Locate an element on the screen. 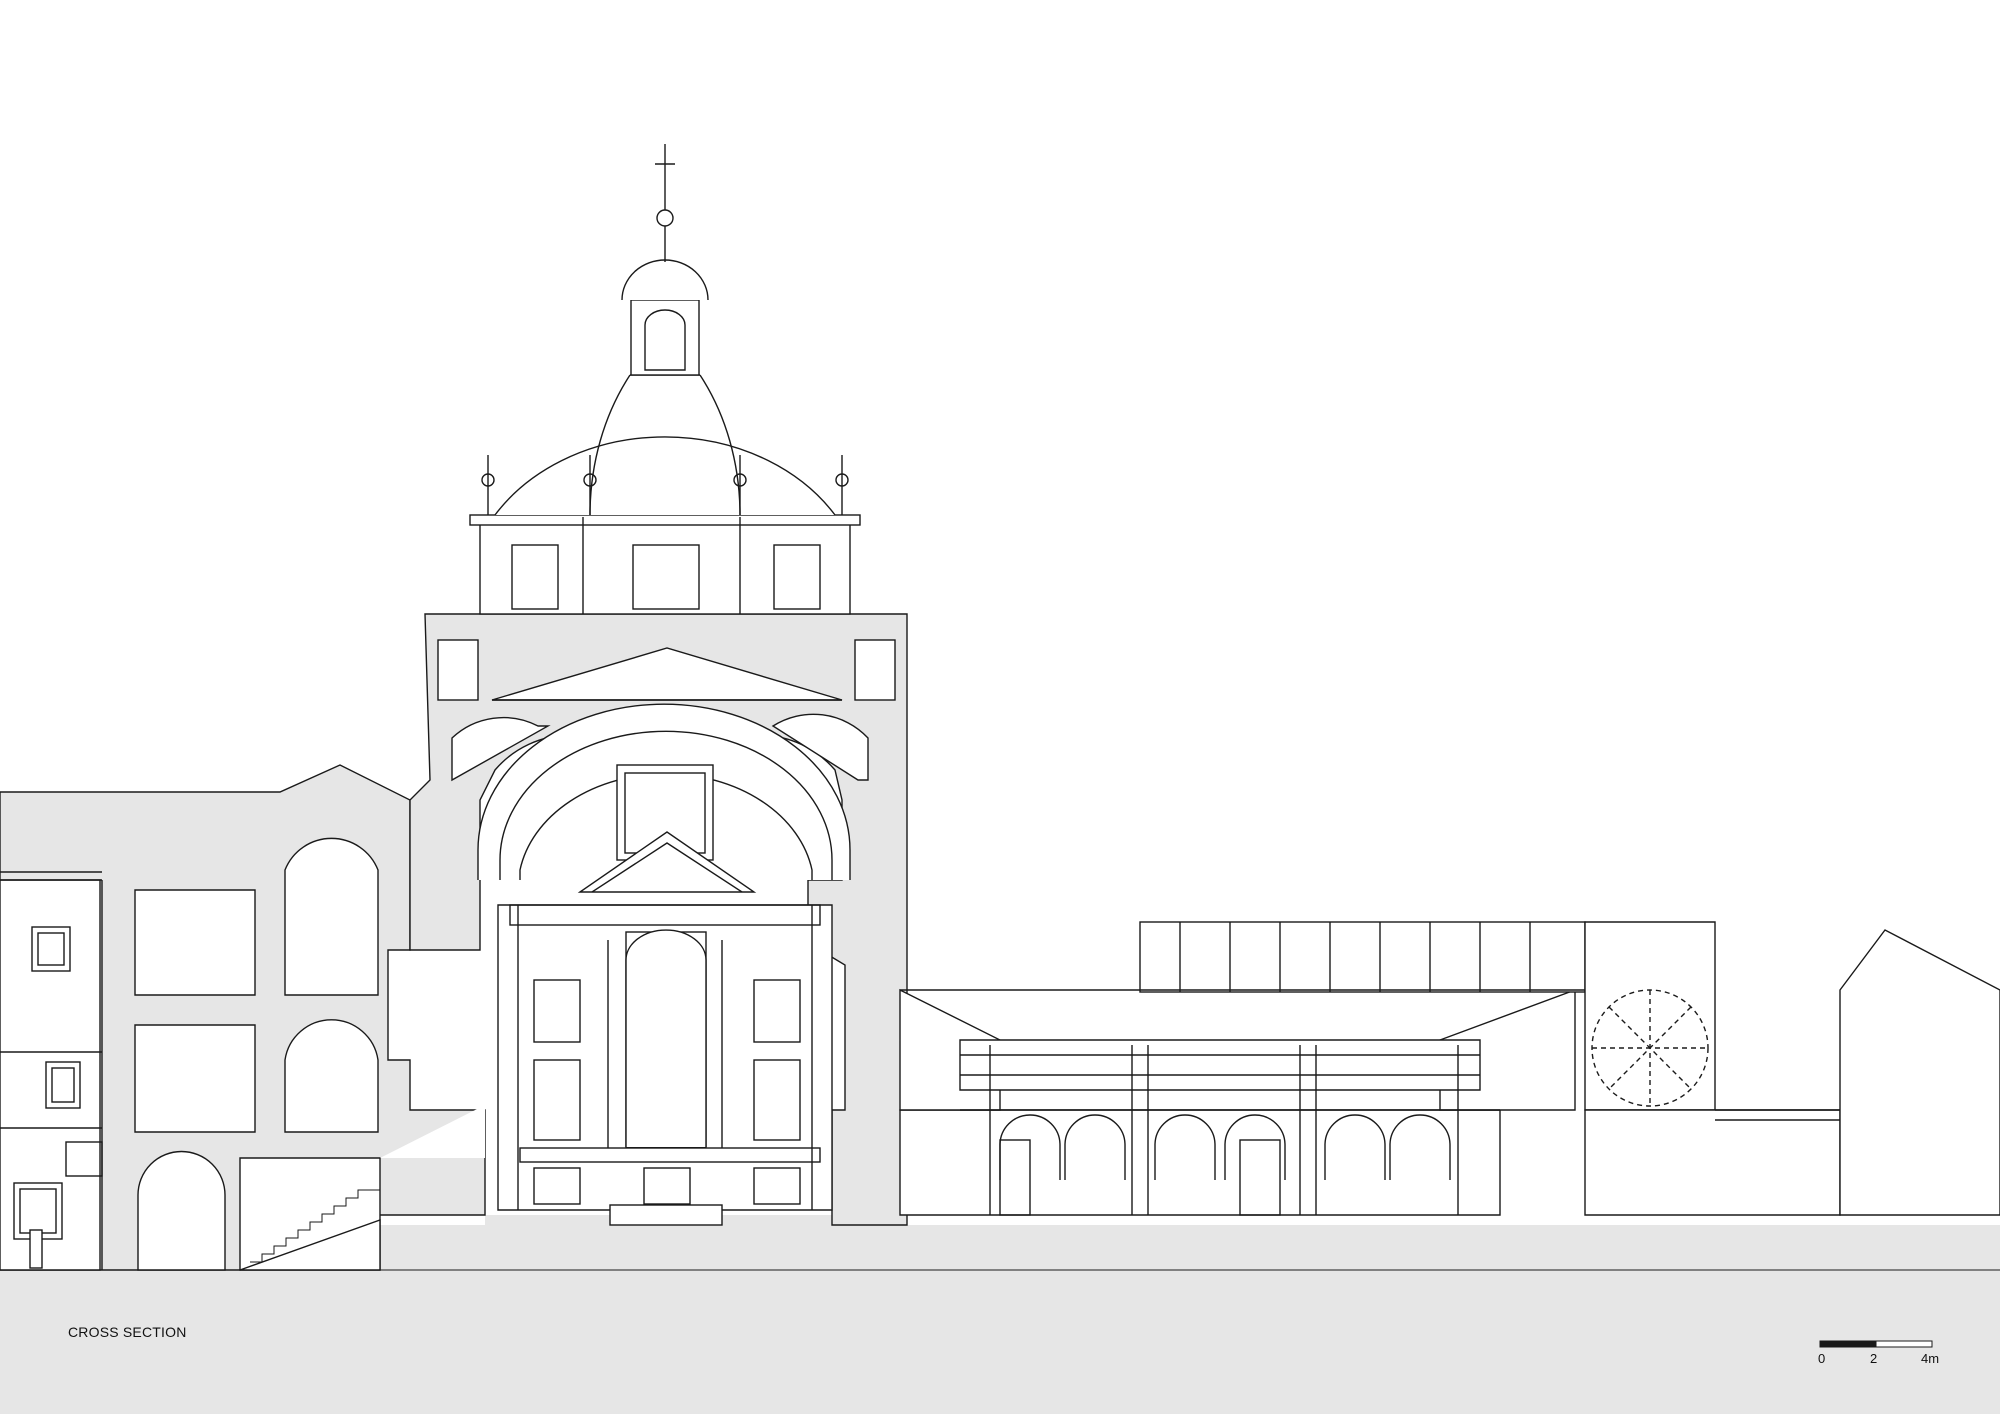  scale-bar-tick-label: 0 is located at coordinates (1822, 1358).